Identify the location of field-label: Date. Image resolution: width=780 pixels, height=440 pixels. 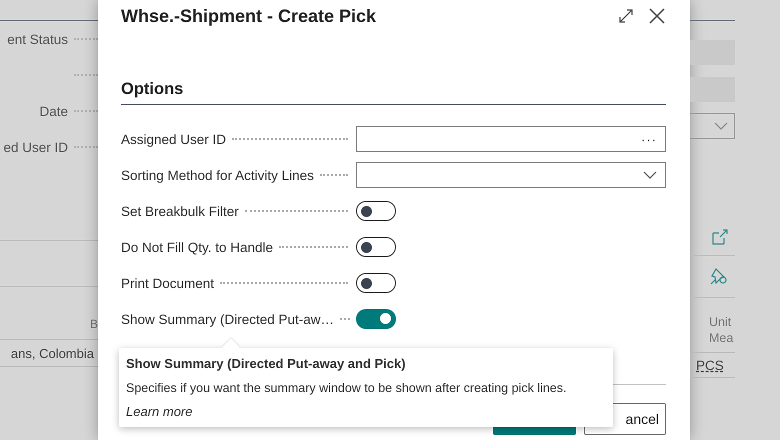
(53, 111).